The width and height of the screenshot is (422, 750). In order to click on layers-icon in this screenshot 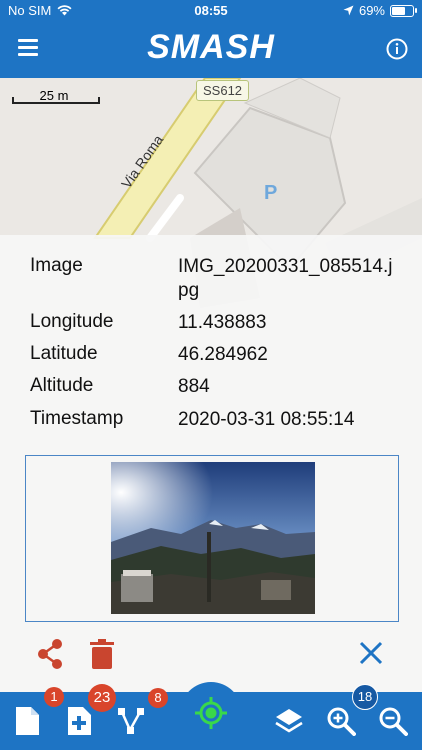, I will do `click(289, 721)`.